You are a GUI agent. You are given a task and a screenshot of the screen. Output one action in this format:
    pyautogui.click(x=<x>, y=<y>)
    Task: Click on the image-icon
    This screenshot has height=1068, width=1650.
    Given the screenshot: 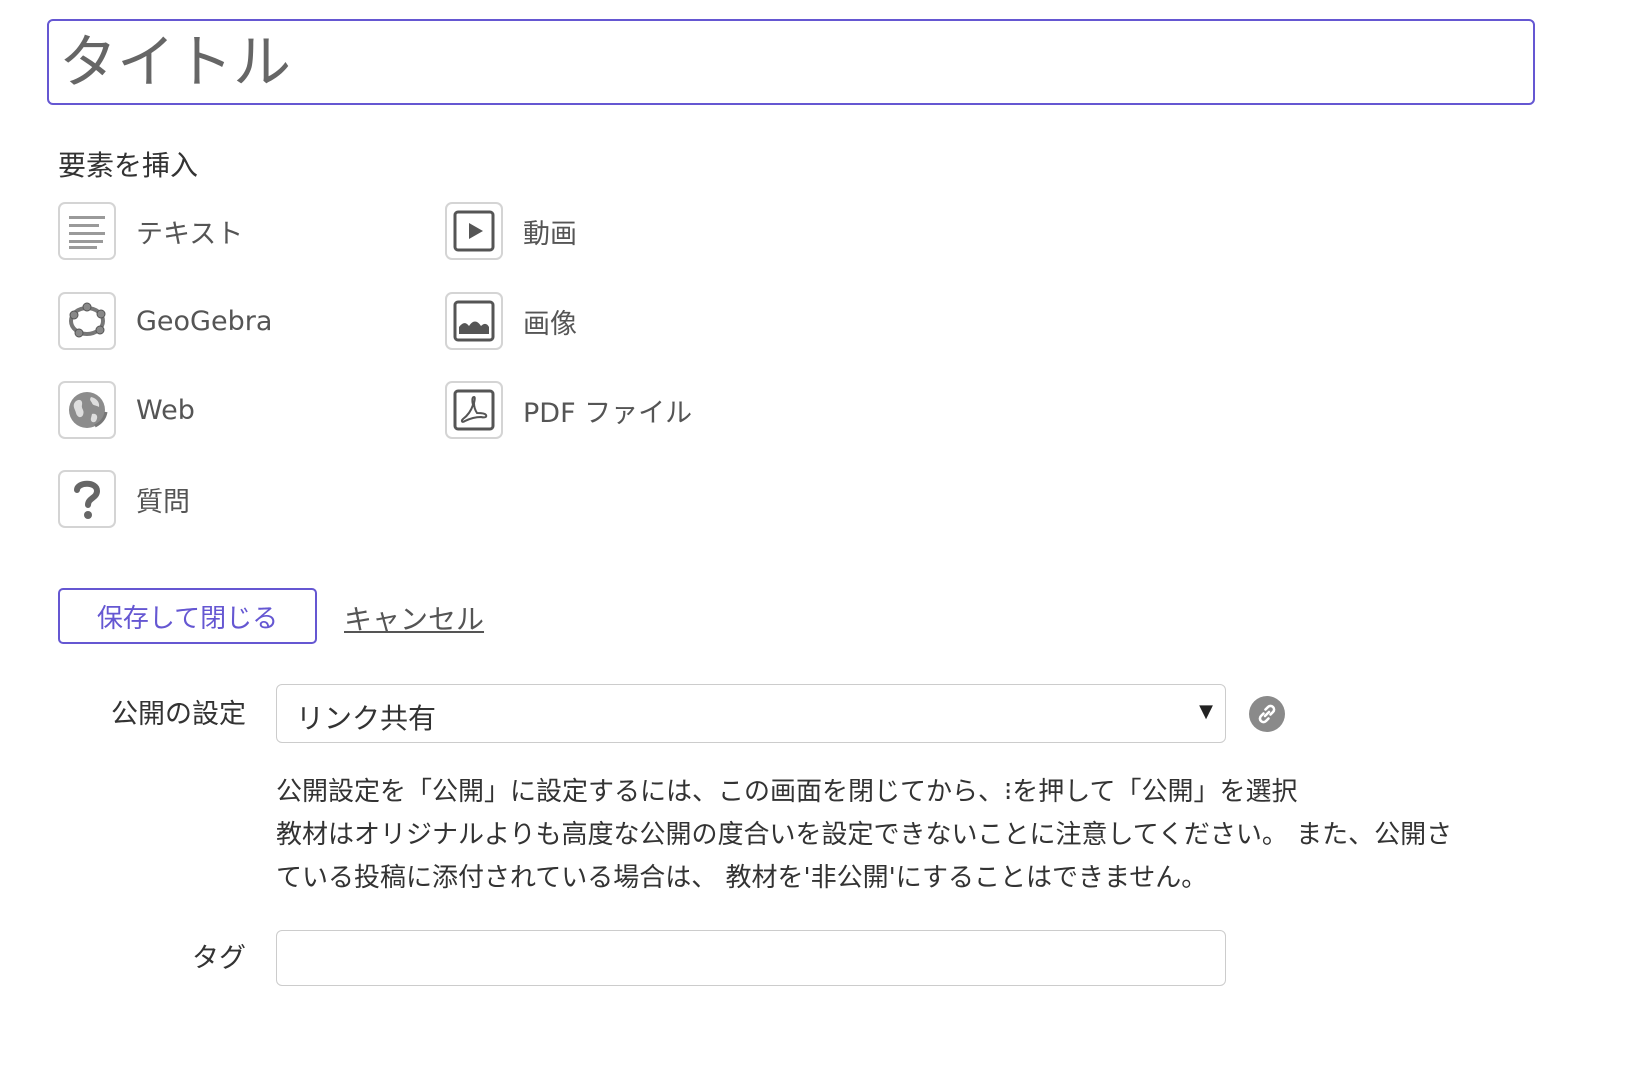 What is the action you would take?
    pyautogui.click(x=474, y=321)
    